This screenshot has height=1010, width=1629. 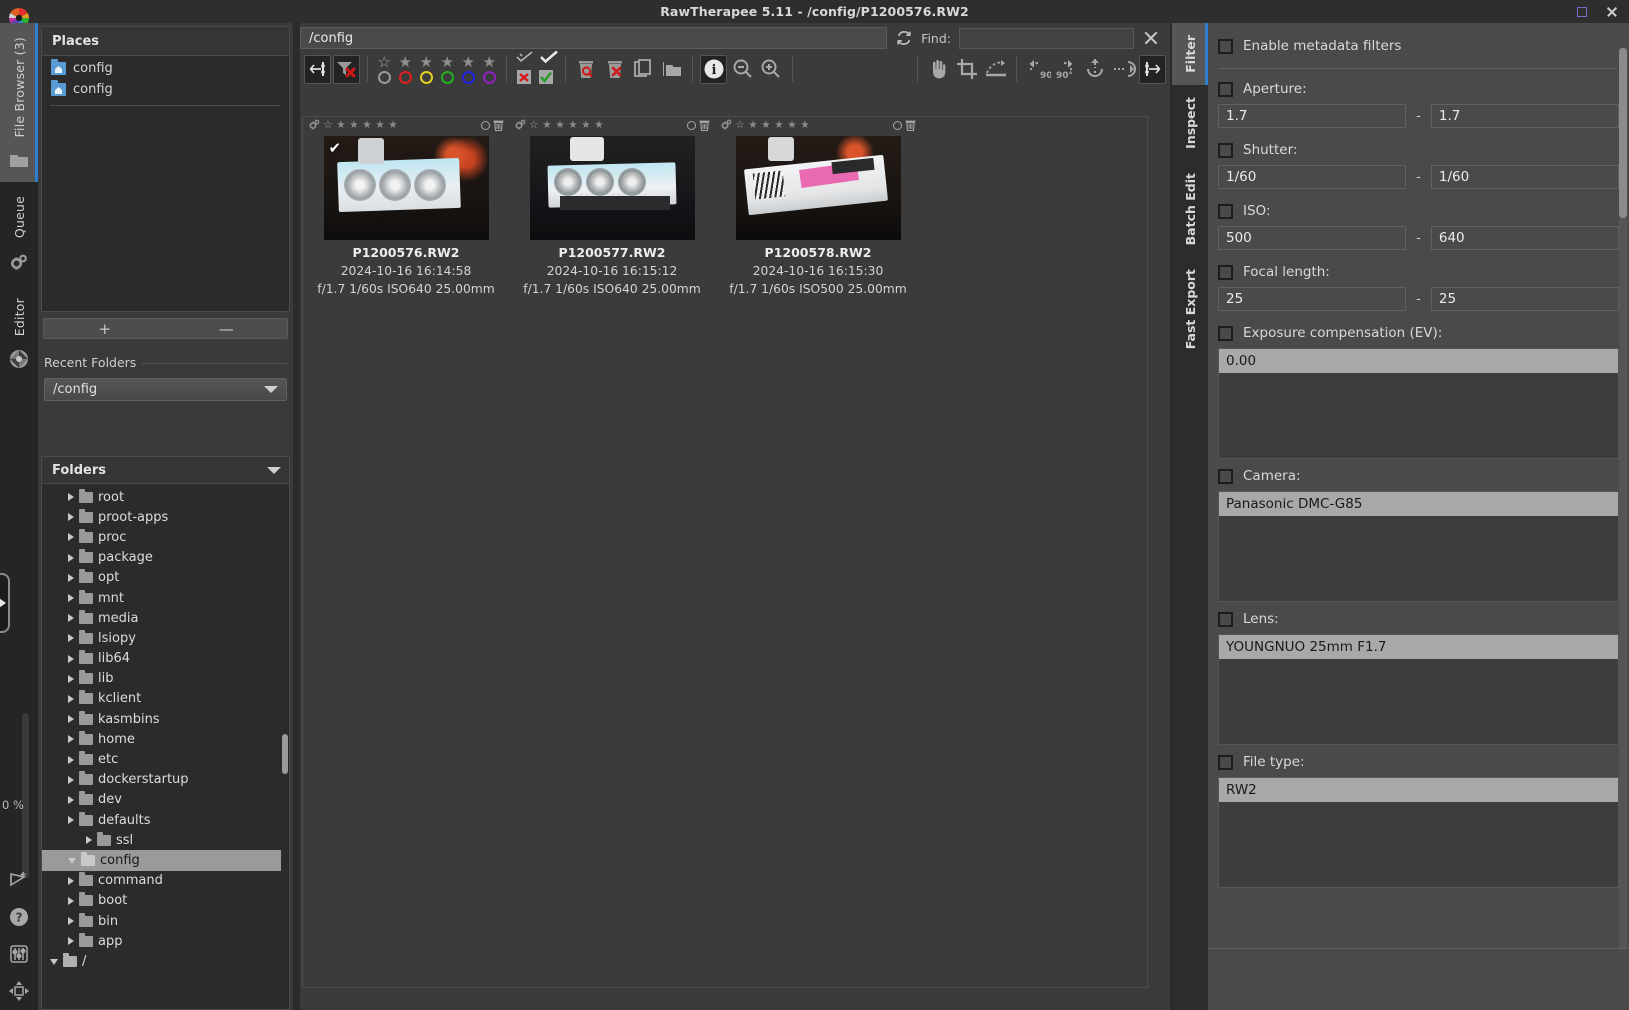 What do you see at coordinates (1418, 150) in the screenshot?
I see `filter-field-header: Shutter:` at bounding box center [1418, 150].